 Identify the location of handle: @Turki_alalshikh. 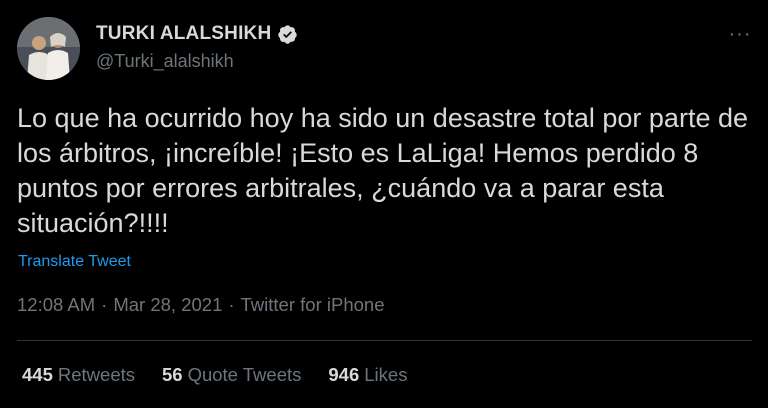
(165, 61).